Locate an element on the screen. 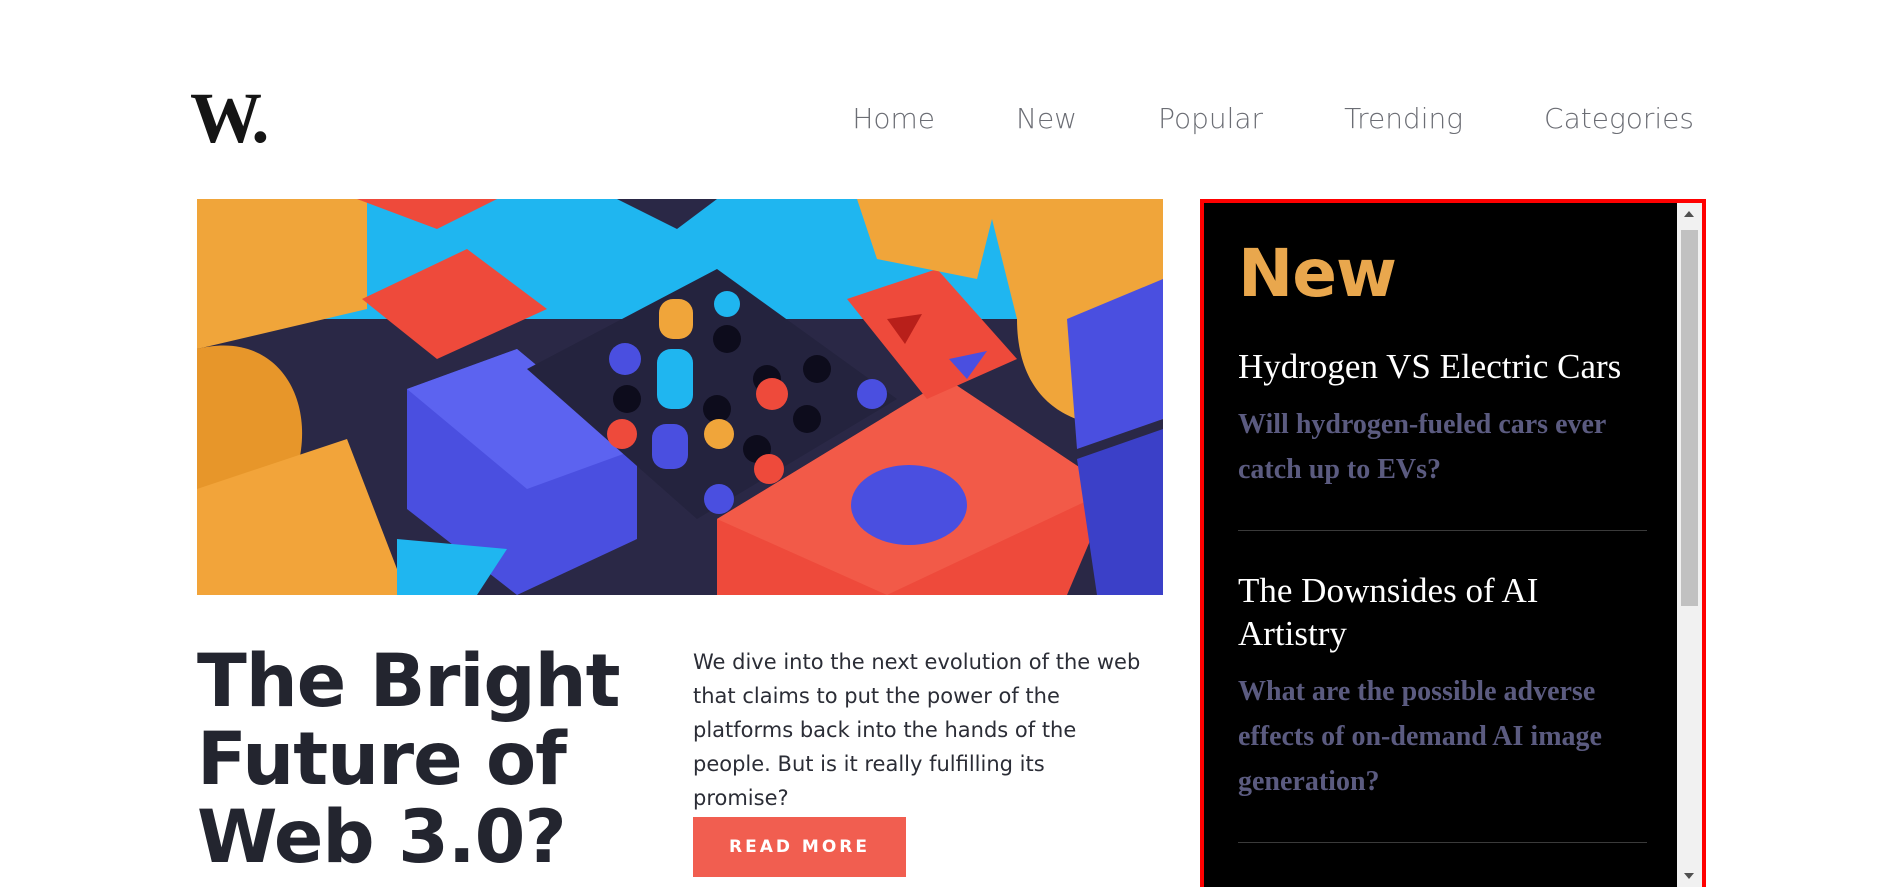 This screenshot has width=1894, height=887. sidebar-scrollbar is located at coordinates (1689, 545).